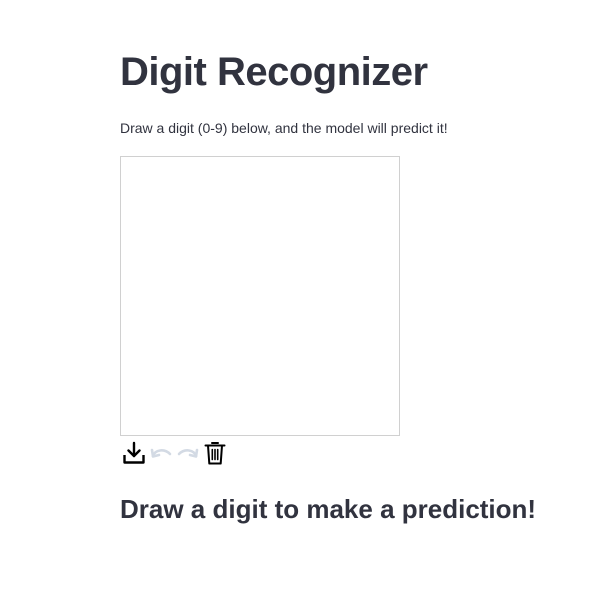  I want to click on canvas-toolbar, so click(174, 453).